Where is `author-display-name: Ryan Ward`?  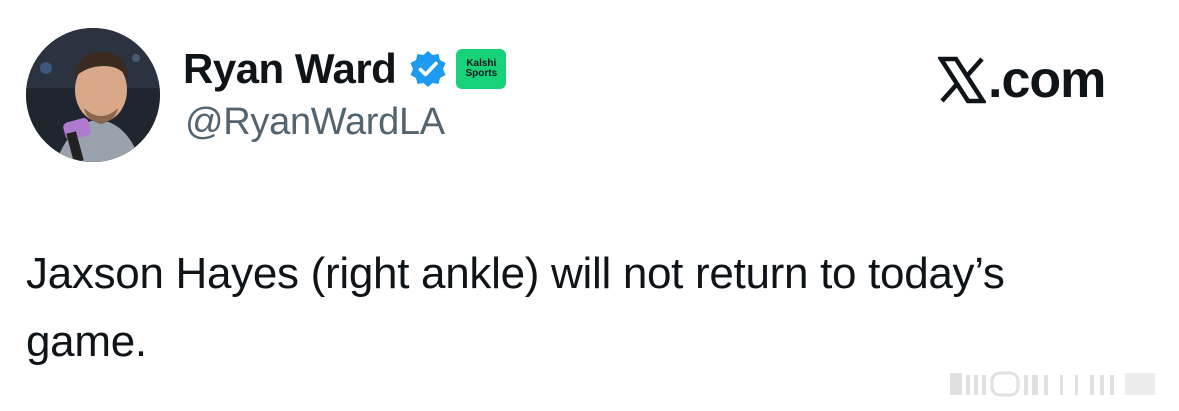
author-display-name: Ryan Ward is located at coordinates (290, 69).